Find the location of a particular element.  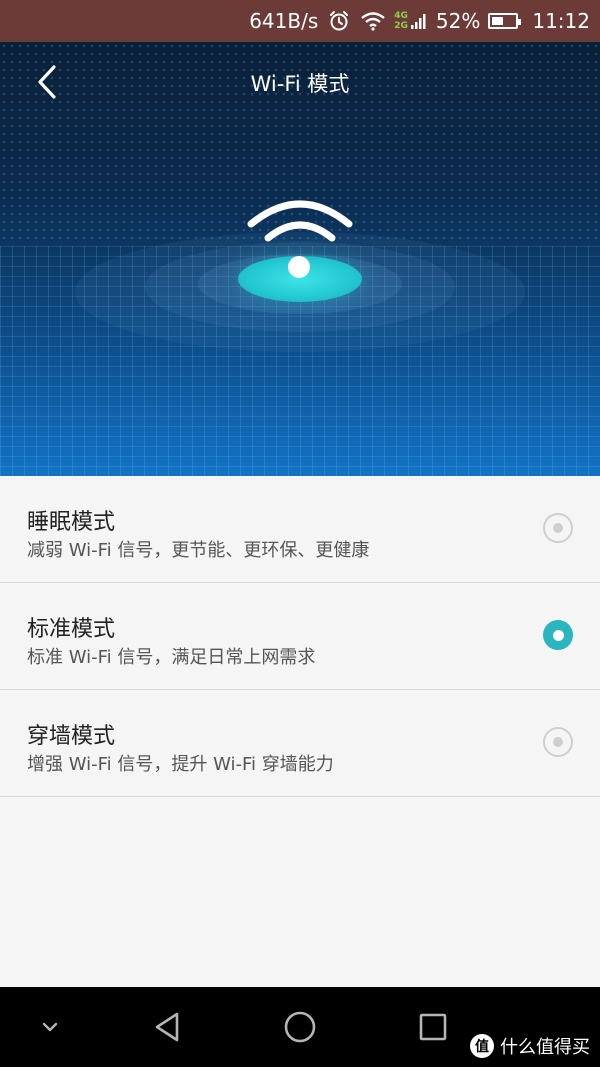

watermark-text: 什么值得买 is located at coordinates (545, 1047).